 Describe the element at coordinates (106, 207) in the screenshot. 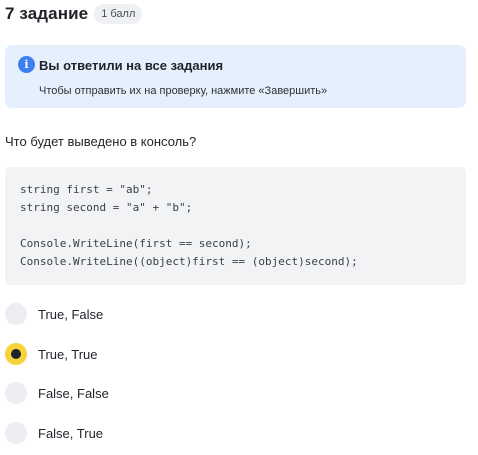

I see `code-line: string second = "a" + "b";` at that location.